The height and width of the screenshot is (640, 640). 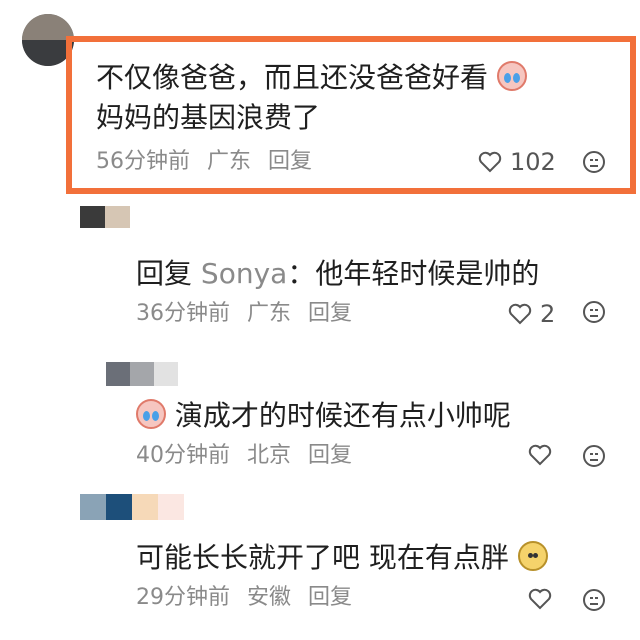 I want to click on reply-location: 广东, so click(x=269, y=313).